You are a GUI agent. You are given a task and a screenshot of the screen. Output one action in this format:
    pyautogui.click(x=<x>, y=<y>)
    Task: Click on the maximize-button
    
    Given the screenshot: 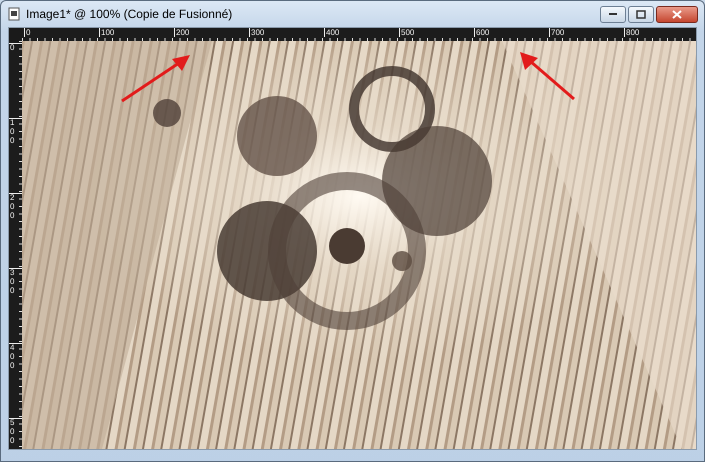 What is the action you would take?
    pyautogui.click(x=641, y=14)
    